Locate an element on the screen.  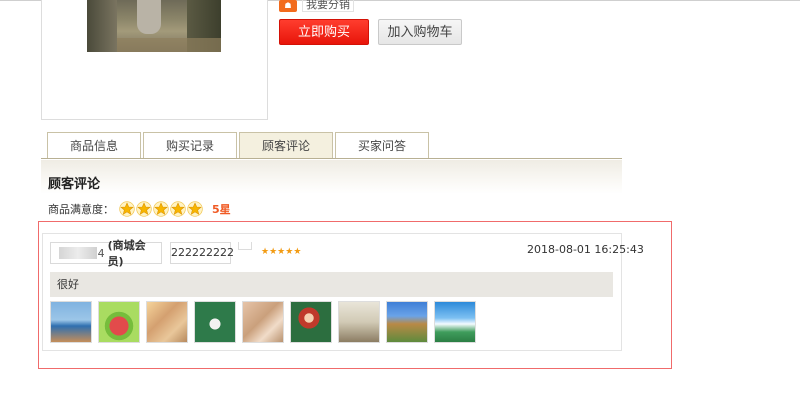
reviewer-badge is located at coordinates (245, 246).